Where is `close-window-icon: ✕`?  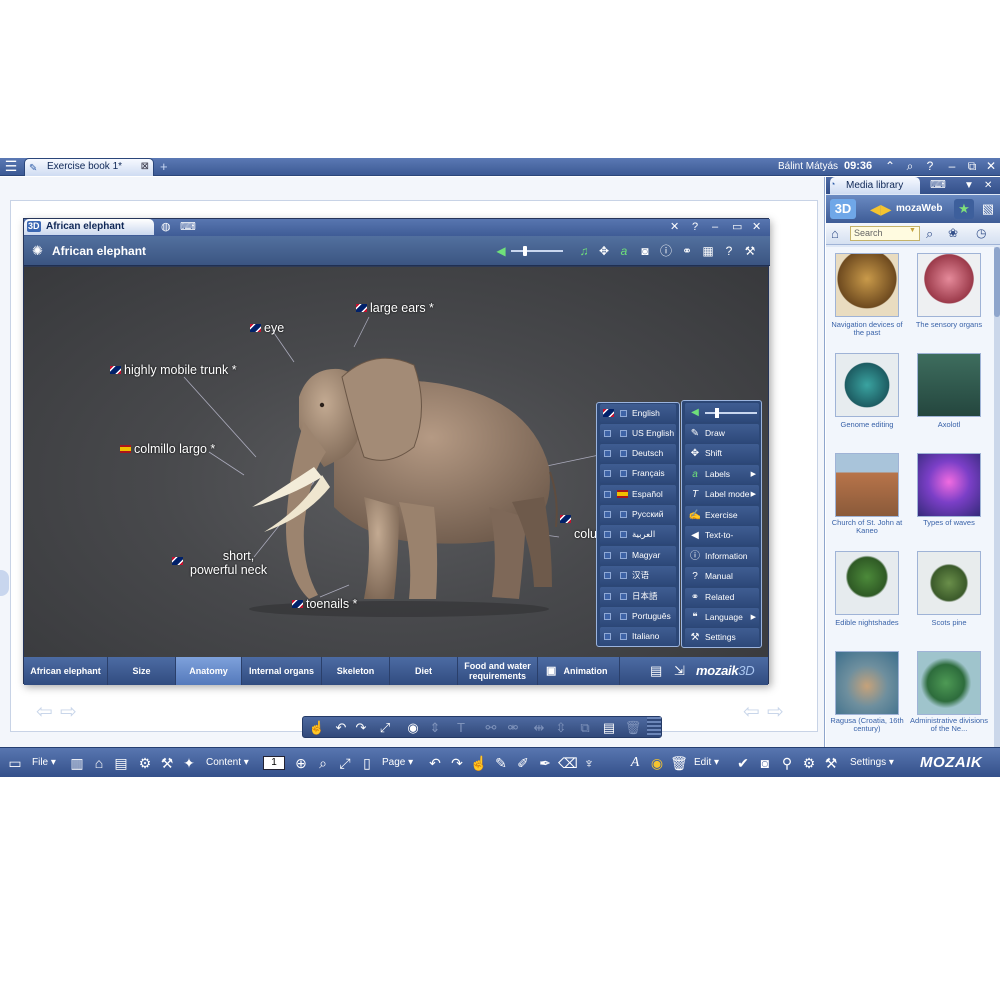 close-window-icon: ✕ is located at coordinates (756, 227).